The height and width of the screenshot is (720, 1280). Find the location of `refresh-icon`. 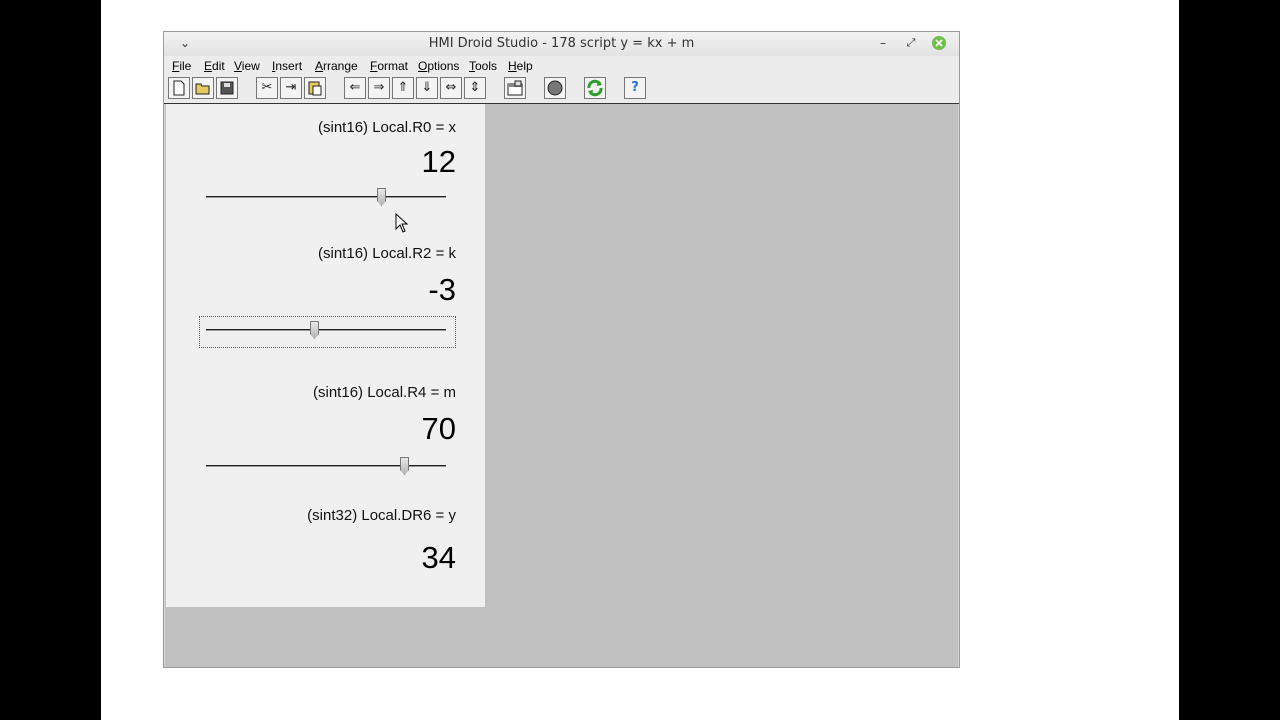

refresh-icon is located at coordinates (595, 88).